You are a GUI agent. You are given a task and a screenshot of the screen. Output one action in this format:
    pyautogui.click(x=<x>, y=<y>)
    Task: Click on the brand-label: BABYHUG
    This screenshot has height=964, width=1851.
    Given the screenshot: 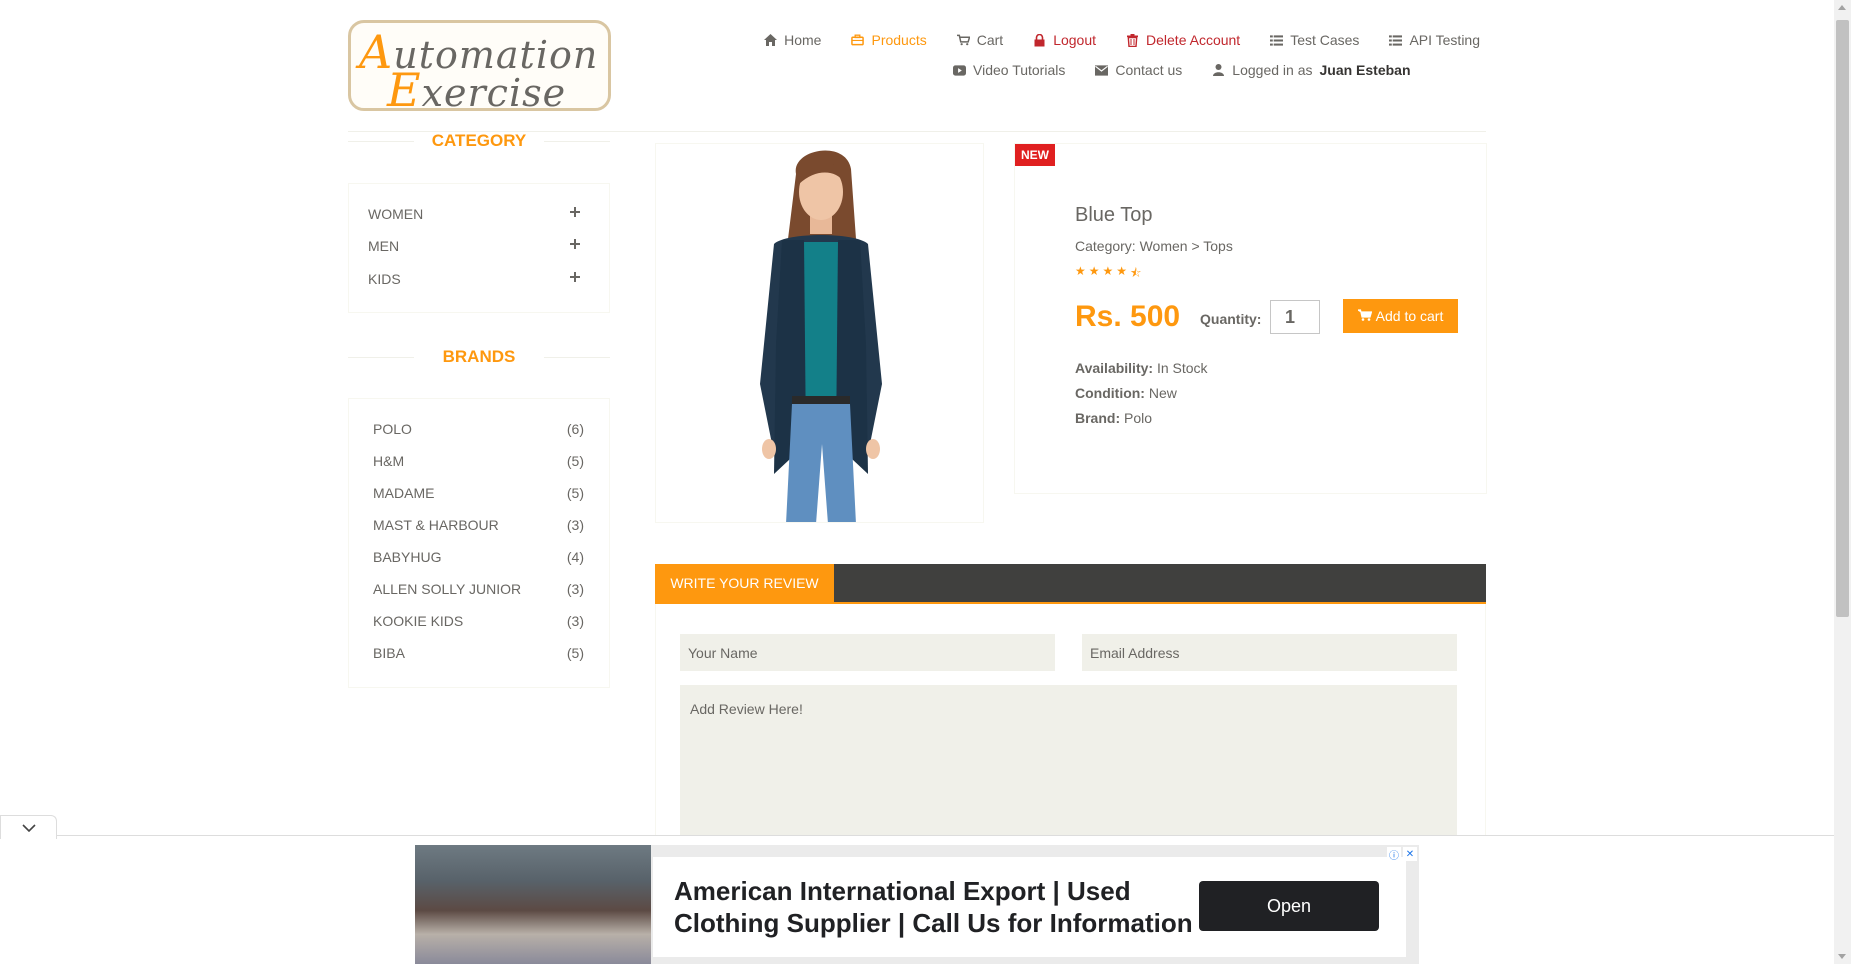 What is the action you would take?
    pyautogui.click(x=407, y=557)
    